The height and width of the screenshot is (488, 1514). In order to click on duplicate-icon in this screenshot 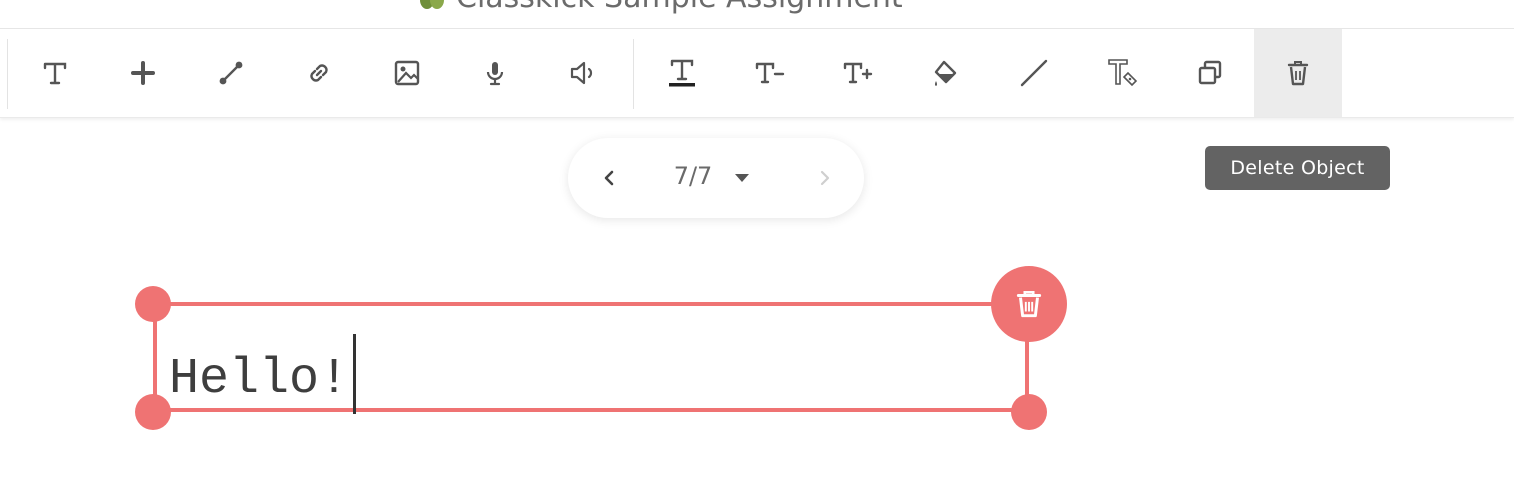, I will do `click(1210, 72)`.